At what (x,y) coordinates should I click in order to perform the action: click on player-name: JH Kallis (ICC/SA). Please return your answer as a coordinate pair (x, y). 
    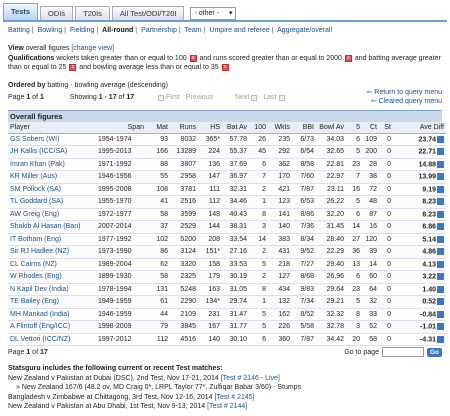
    Looking at the image, I should click on (38, 151).